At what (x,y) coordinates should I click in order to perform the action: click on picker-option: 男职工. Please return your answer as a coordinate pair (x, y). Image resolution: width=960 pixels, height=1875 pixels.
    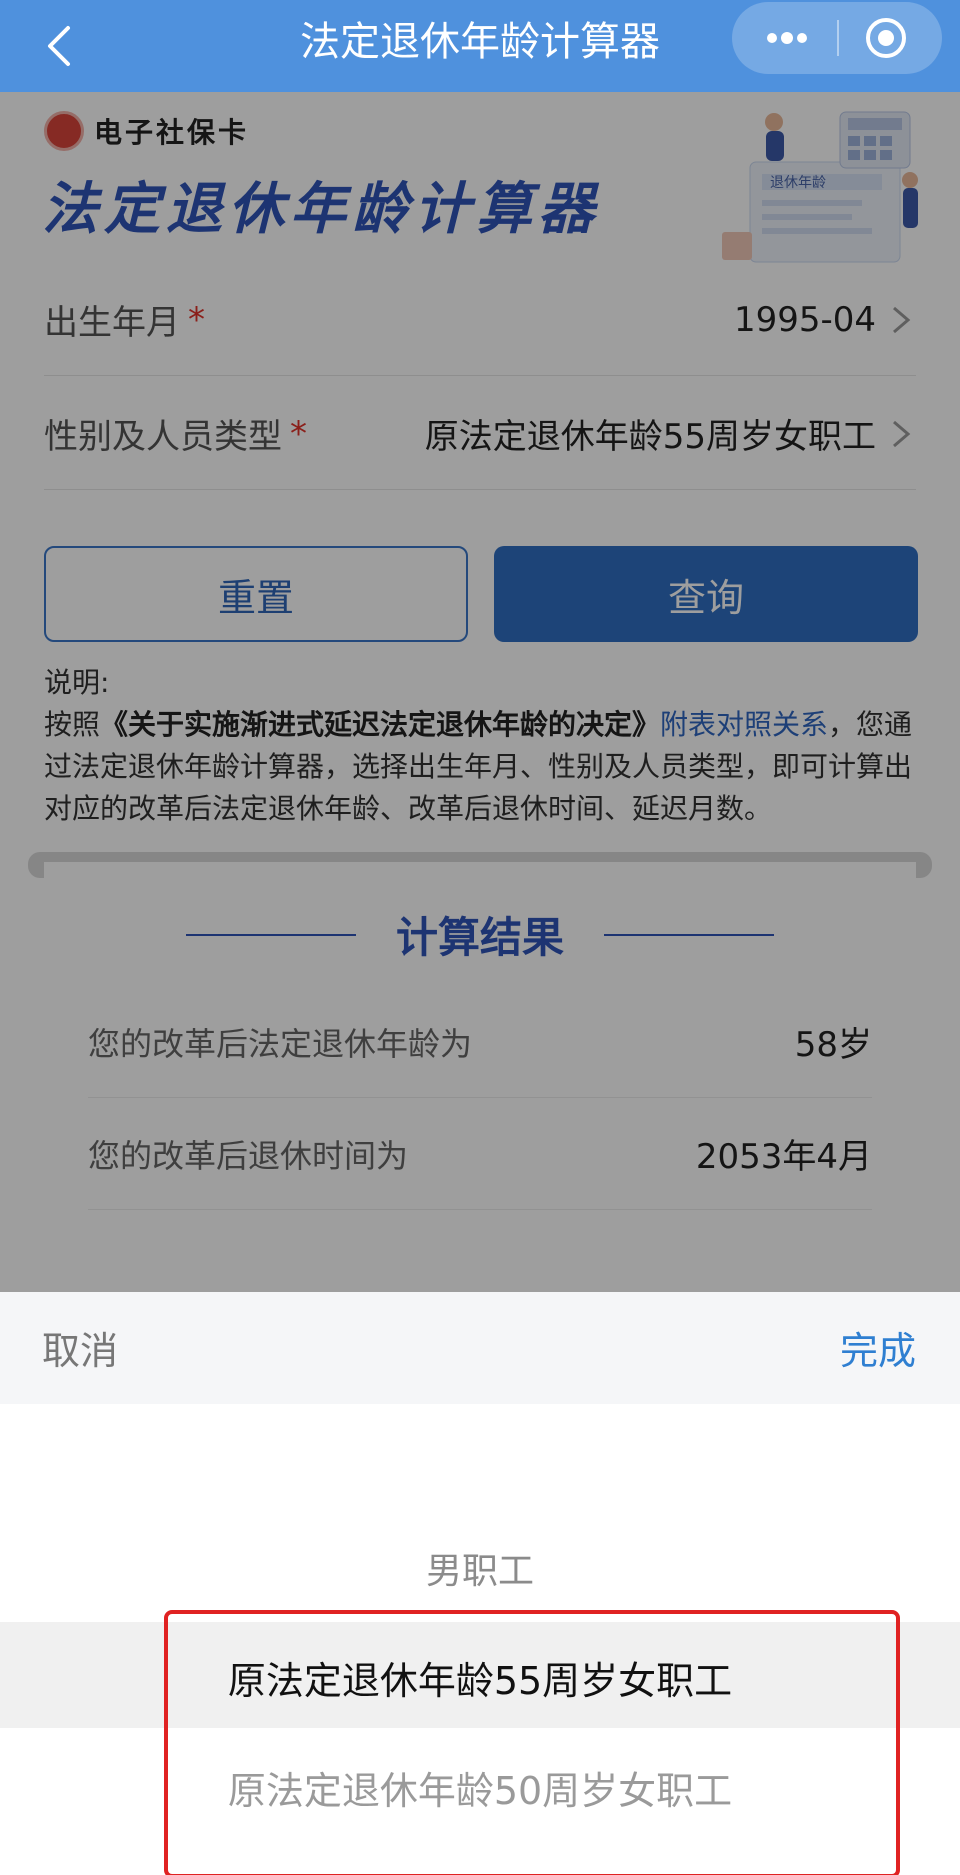
    Looking at the image, I should click on (480, 1568).